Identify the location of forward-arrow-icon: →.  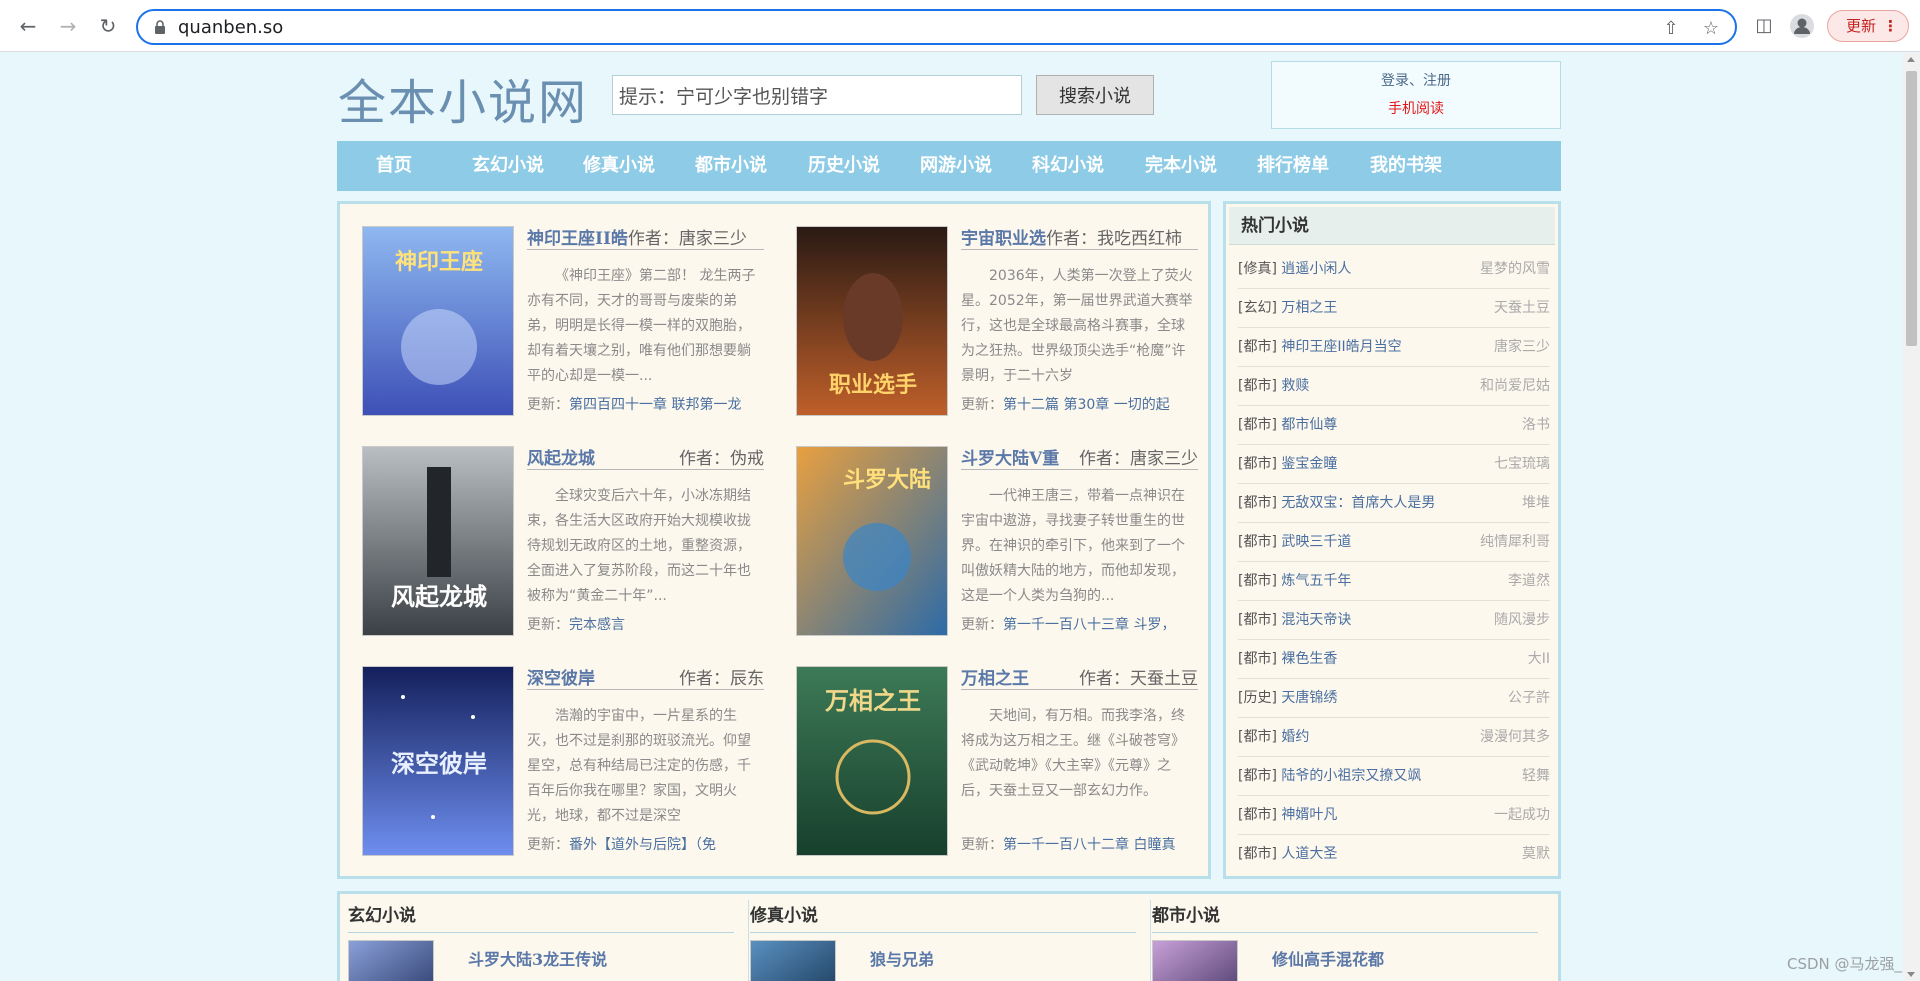
(68, 26).